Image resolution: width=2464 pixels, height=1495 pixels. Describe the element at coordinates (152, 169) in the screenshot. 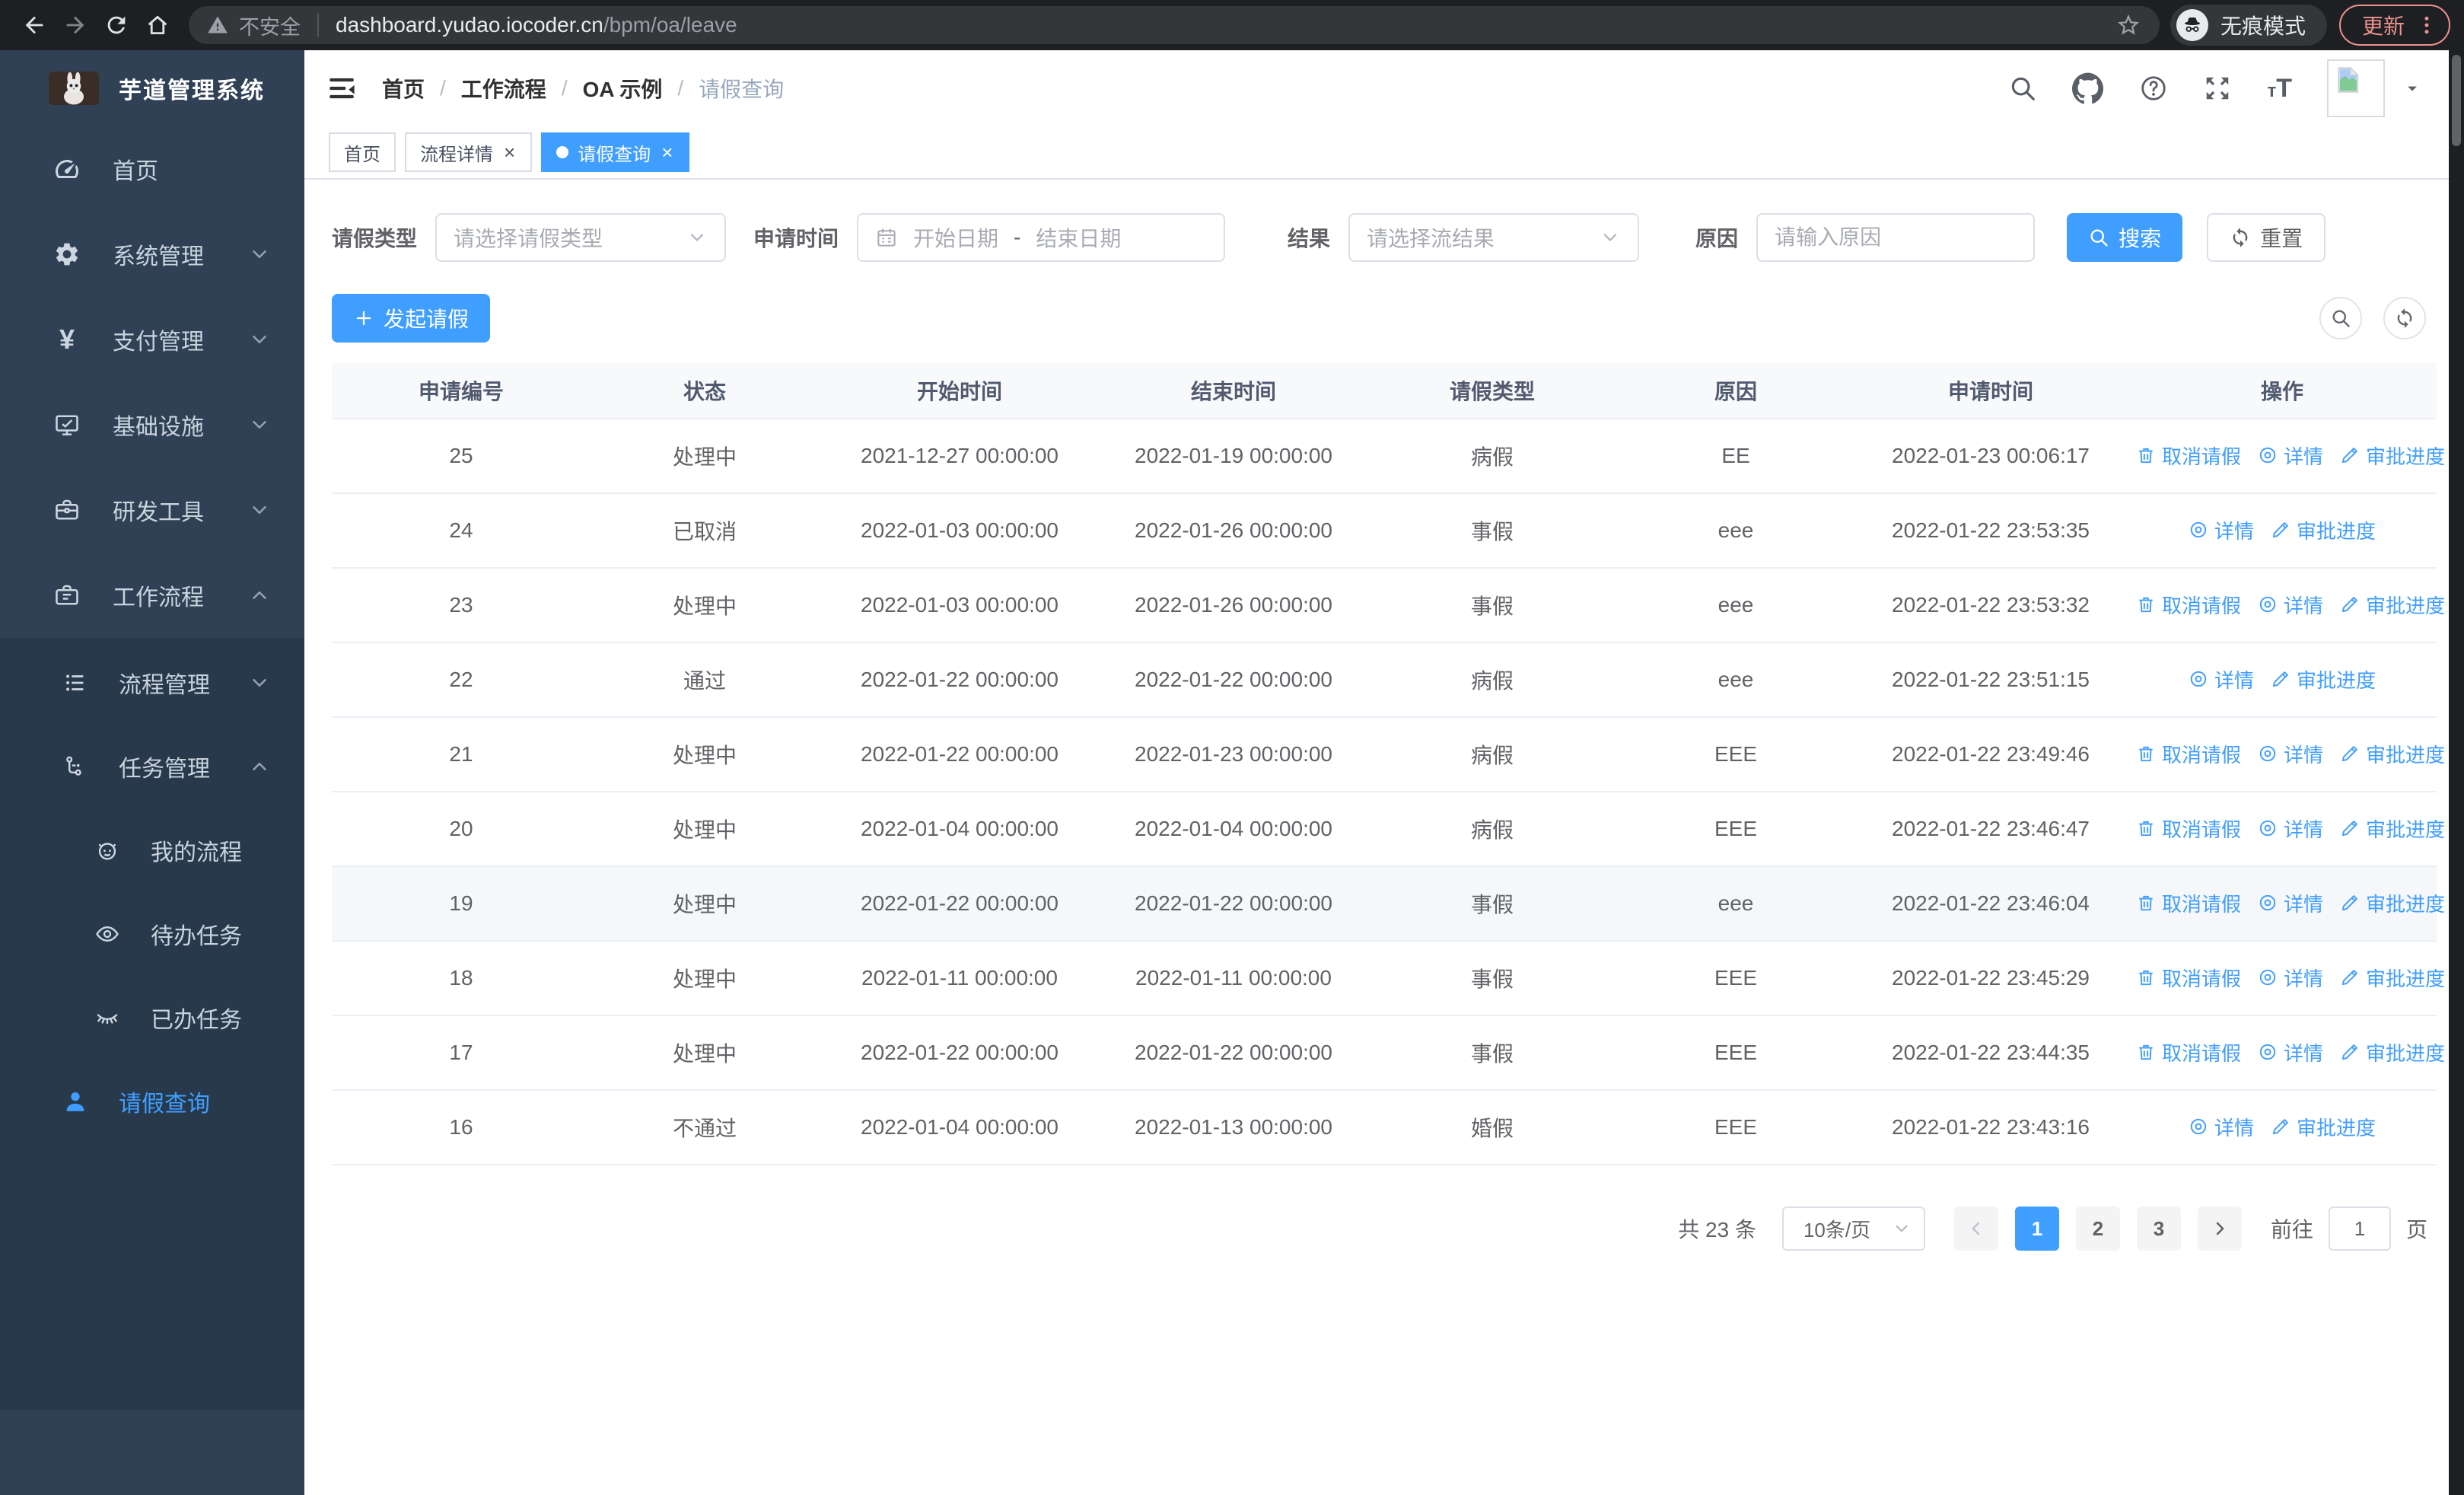

I see `sidebar-item-首页: 首页` at that location.